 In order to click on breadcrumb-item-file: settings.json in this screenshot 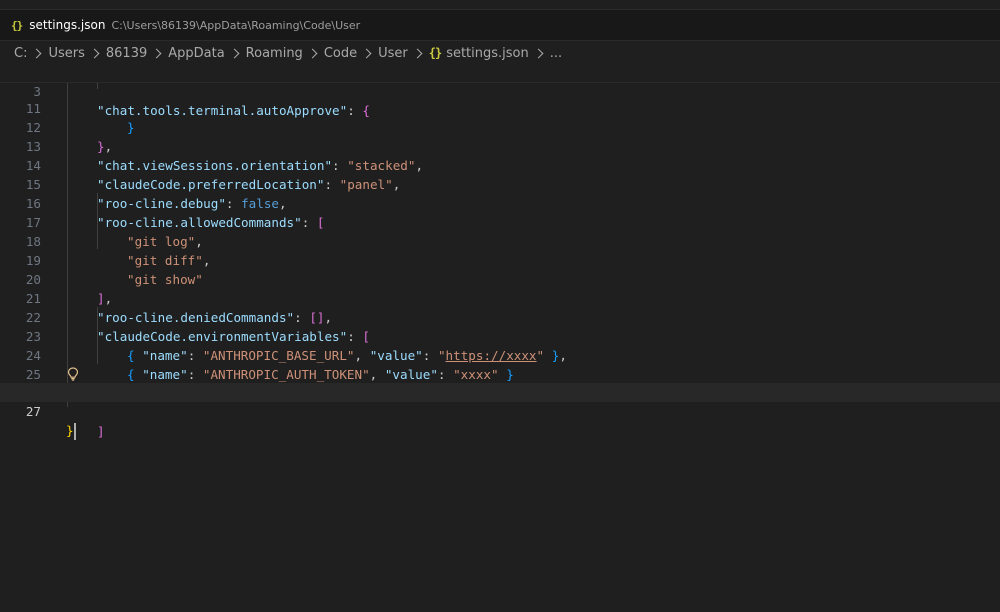, I will do `click(487, 53)`.